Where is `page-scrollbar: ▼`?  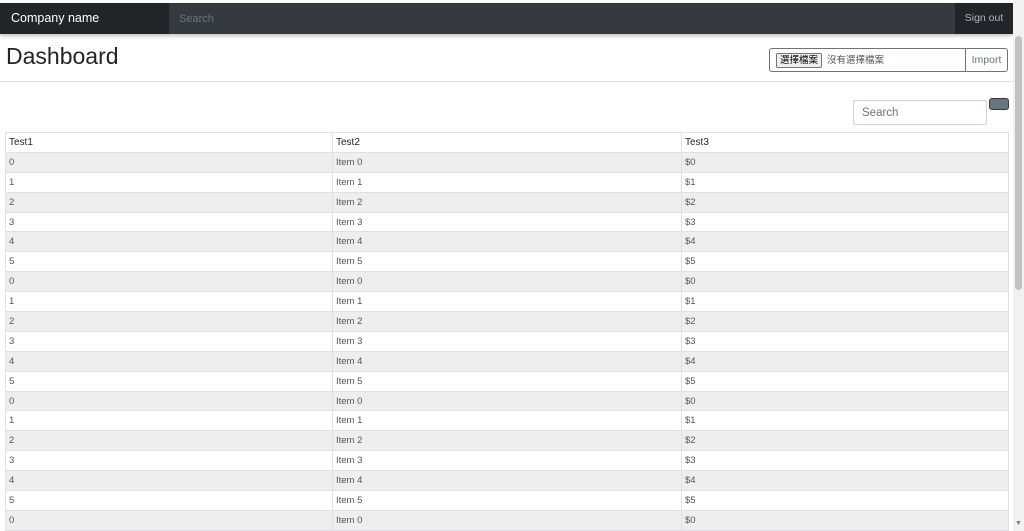
page-scrollbar: ▼ is located at coordinates (1018, 265).